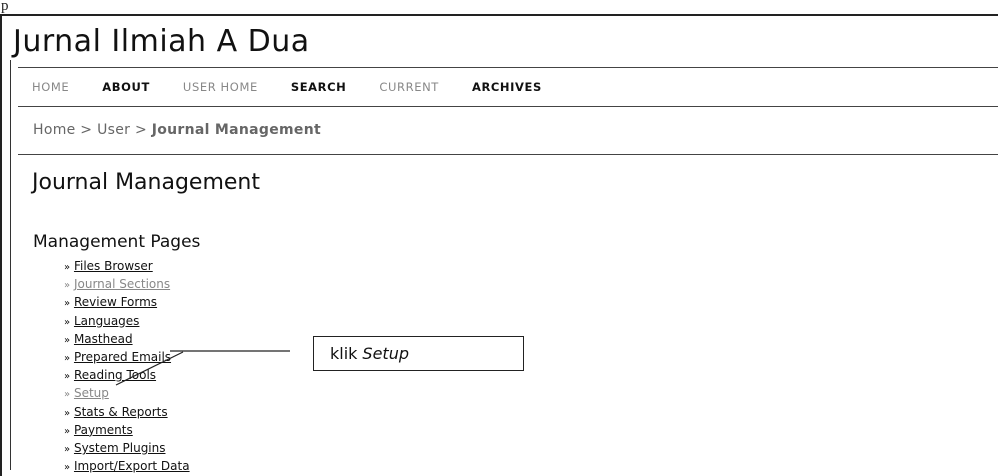 The height and width of the screenshot is (476, 998). What do you see at coordinates (418, 353) in the screenshot?
I see `annotation-callout-box: klik Setup` at bounding box center [418, 353].